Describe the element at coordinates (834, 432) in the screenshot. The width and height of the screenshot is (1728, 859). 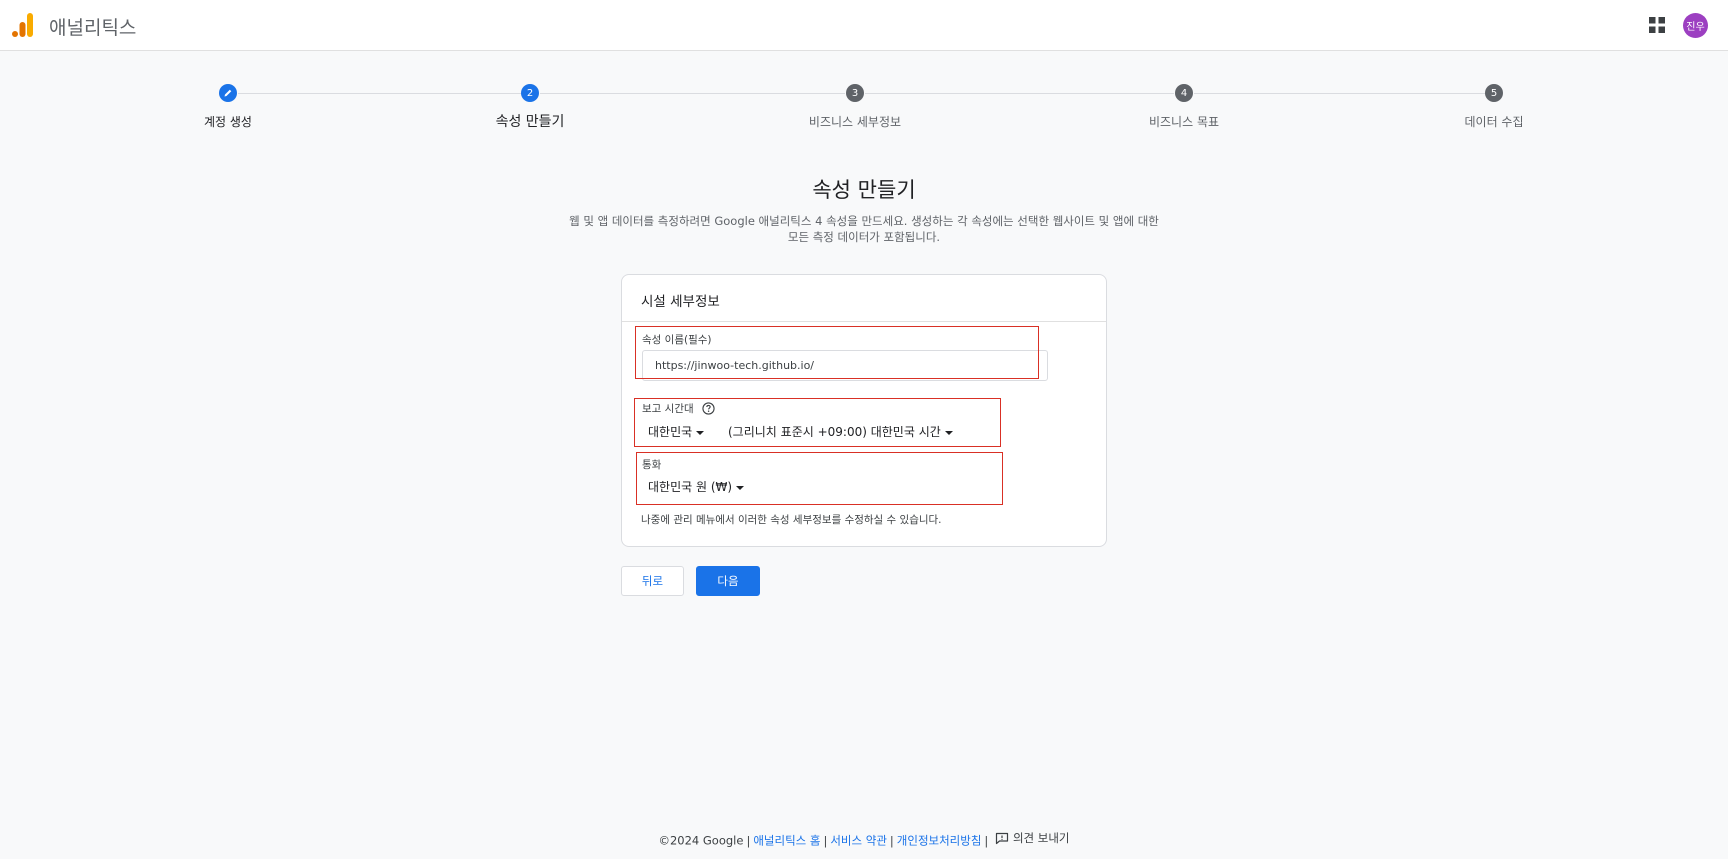
I see `timezone-value: (그리니치 표준시 +09:00) 대한민국 시간` at that location.